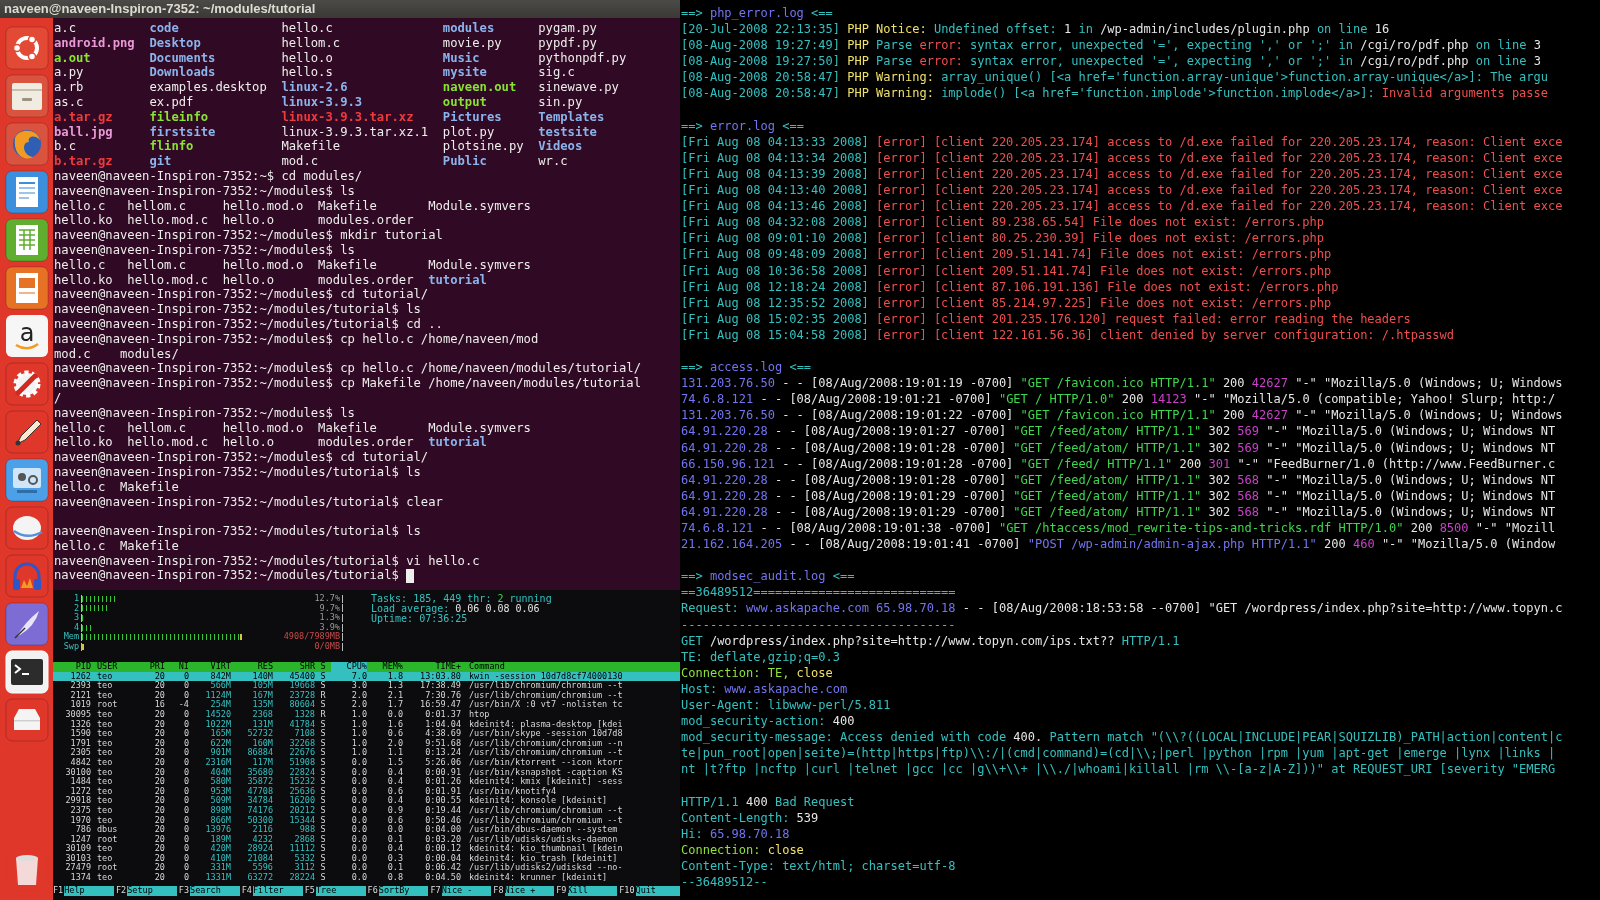  Describe the element at coordinates (366, 705) in the screenshot. I see `process-row: 1019 root 16 -4 254M 135M 80604 S 2.0 1.7 16:59.47 /usr/bin/X :0 vt7 -nolisten tc` at that location.